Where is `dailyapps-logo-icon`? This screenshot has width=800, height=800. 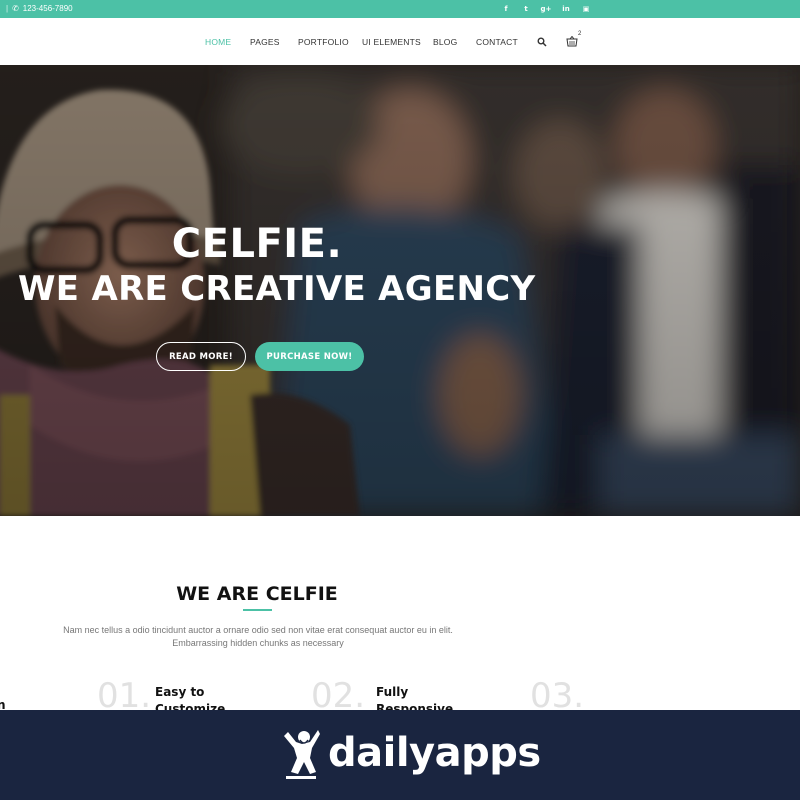
dailyapps-logo-icon is located at coordinates (302, 754).